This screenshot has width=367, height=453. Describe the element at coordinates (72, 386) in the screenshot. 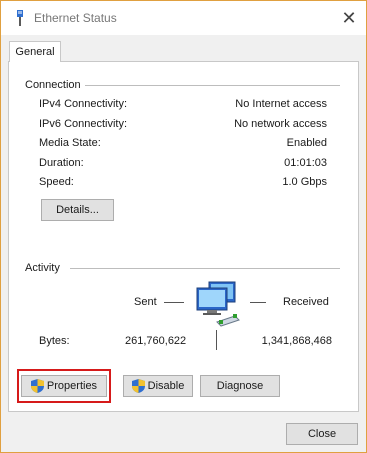

I see `properties-button-label: Properties` at that location.